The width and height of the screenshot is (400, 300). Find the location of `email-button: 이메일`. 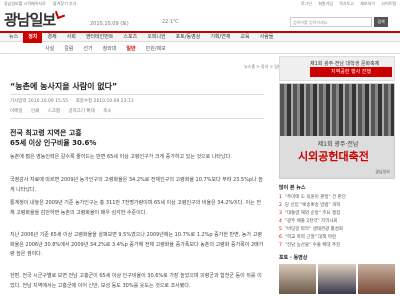

email-button: 이메일 is located at coordinates (16, 111).